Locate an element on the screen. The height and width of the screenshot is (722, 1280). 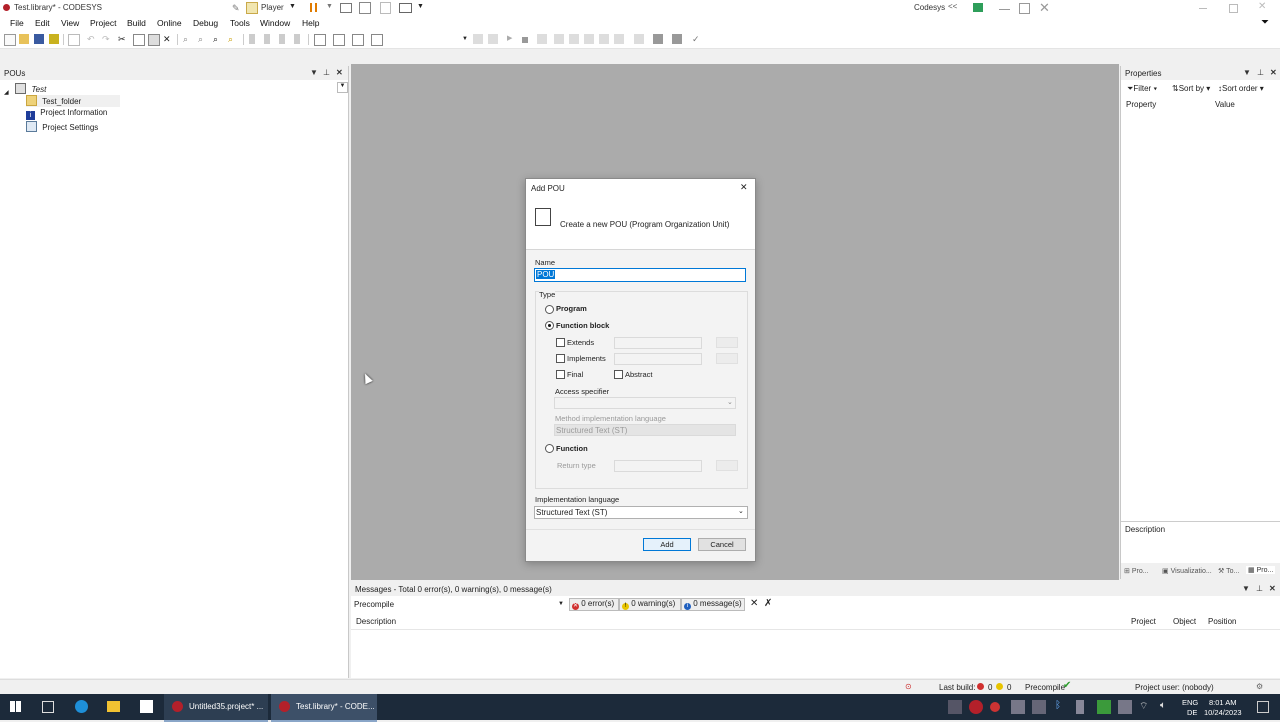
function-block-radio is located at coordinates (549, 325).